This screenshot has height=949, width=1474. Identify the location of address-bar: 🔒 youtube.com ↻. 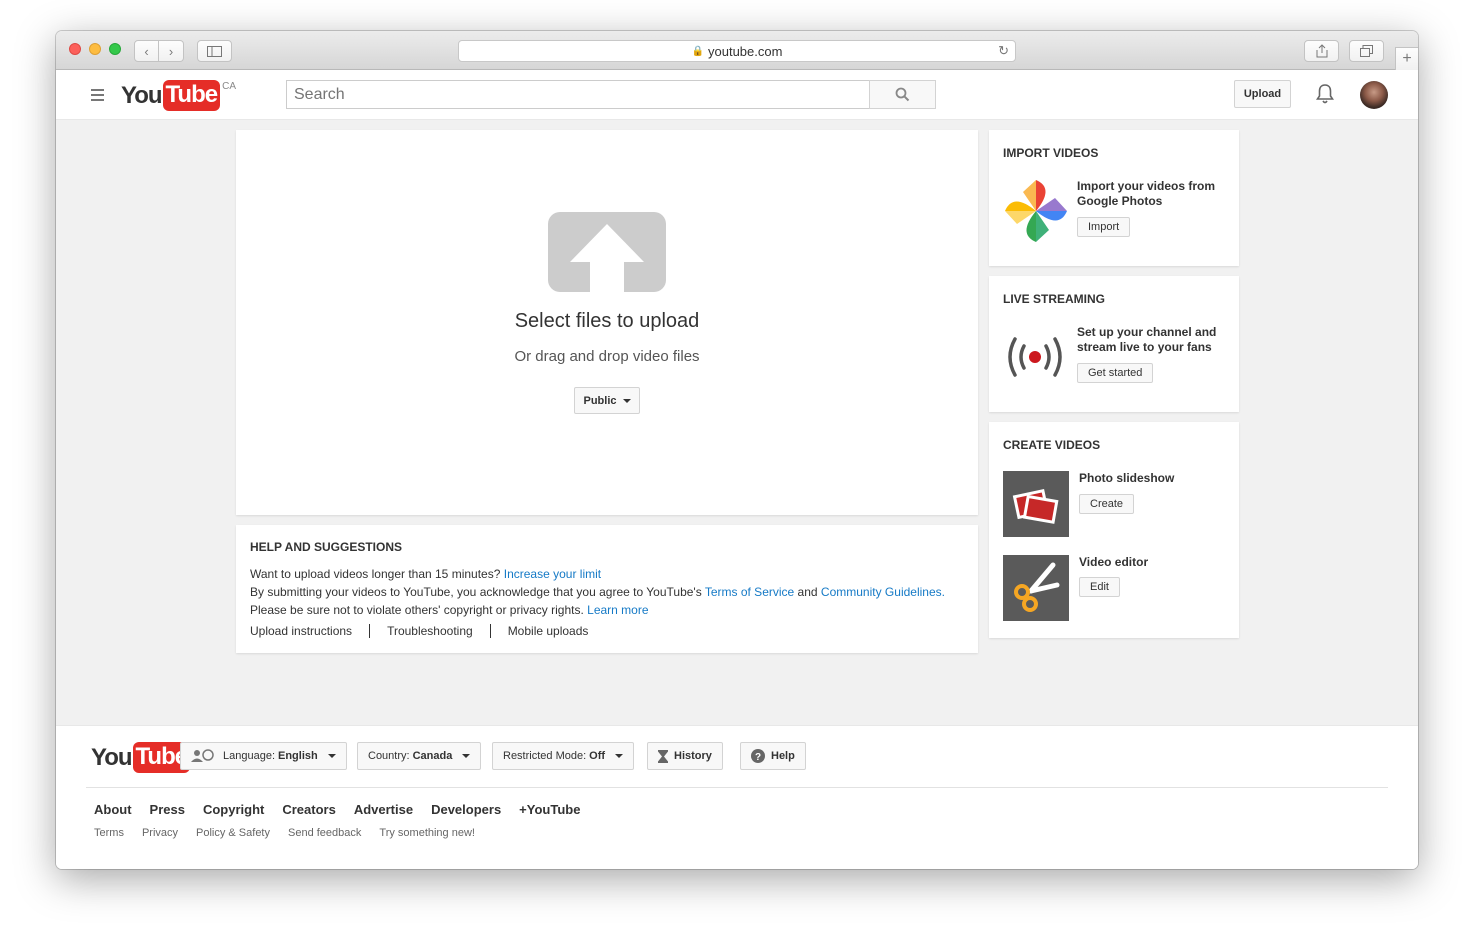
(737, 51).